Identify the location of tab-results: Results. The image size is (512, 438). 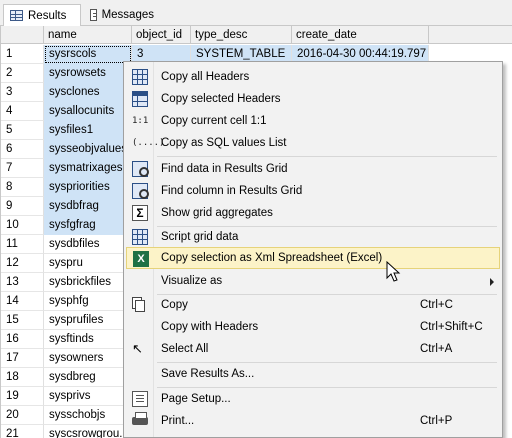
(42, 15).